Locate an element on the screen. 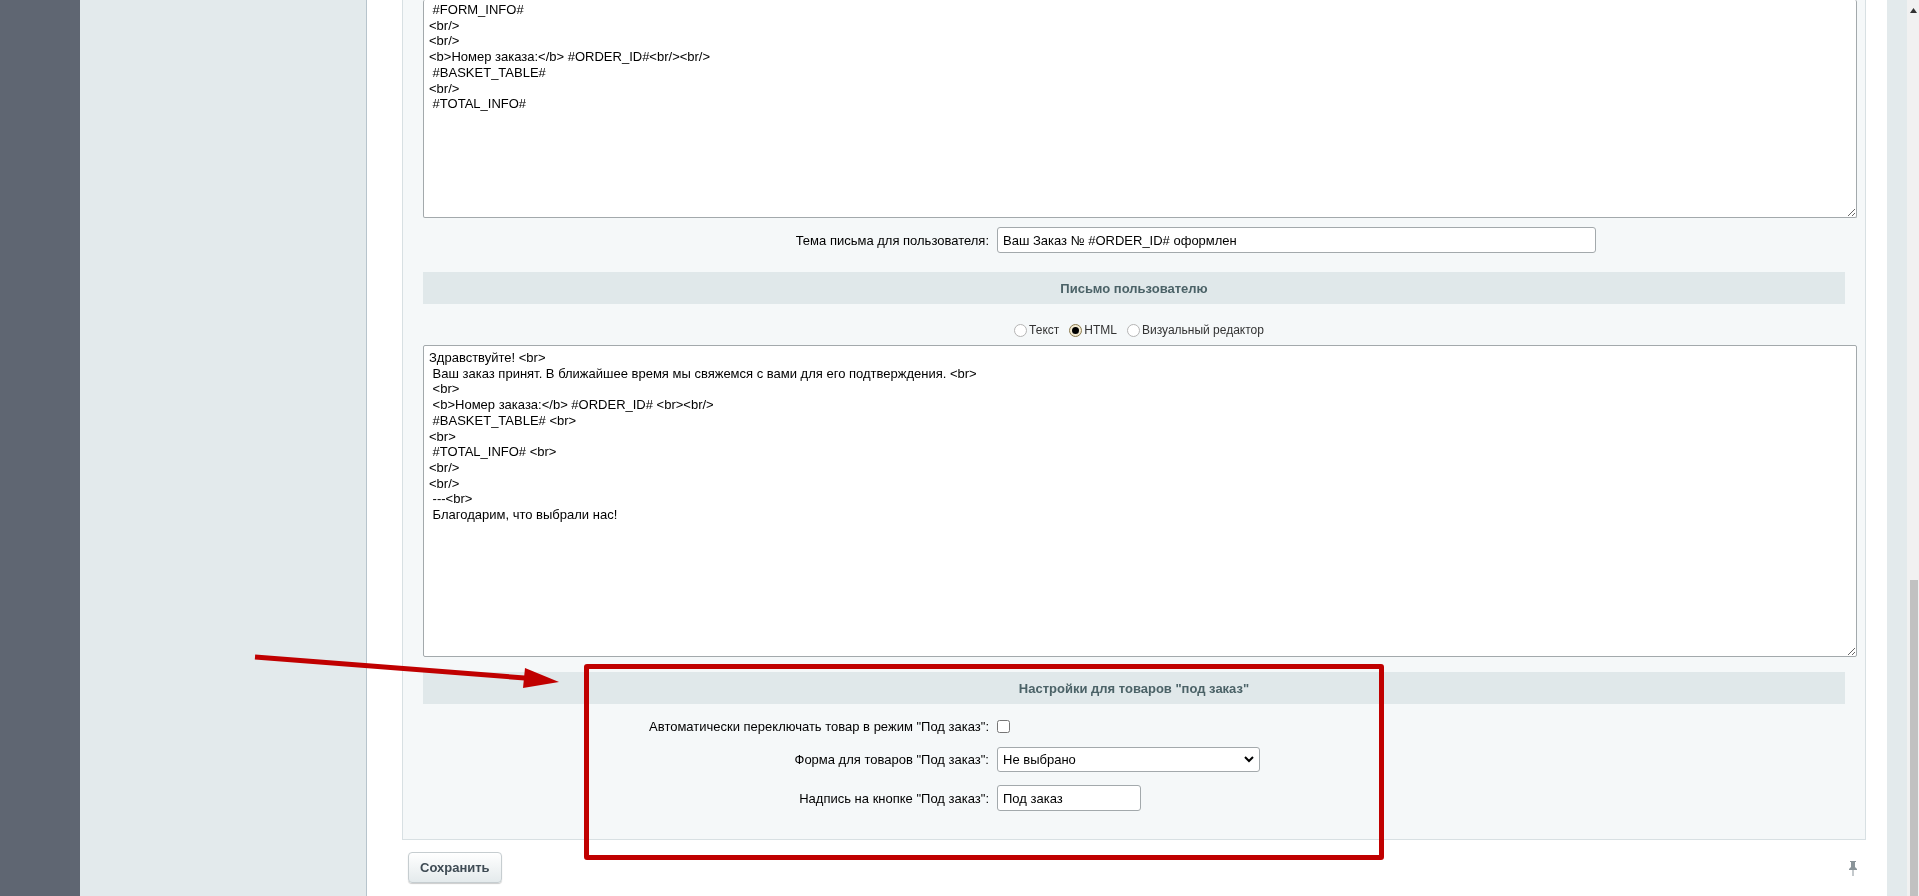  subject-field: Ваш Заказ № #ORDER_ID# оформлен is located at coordinates (1296, 240).